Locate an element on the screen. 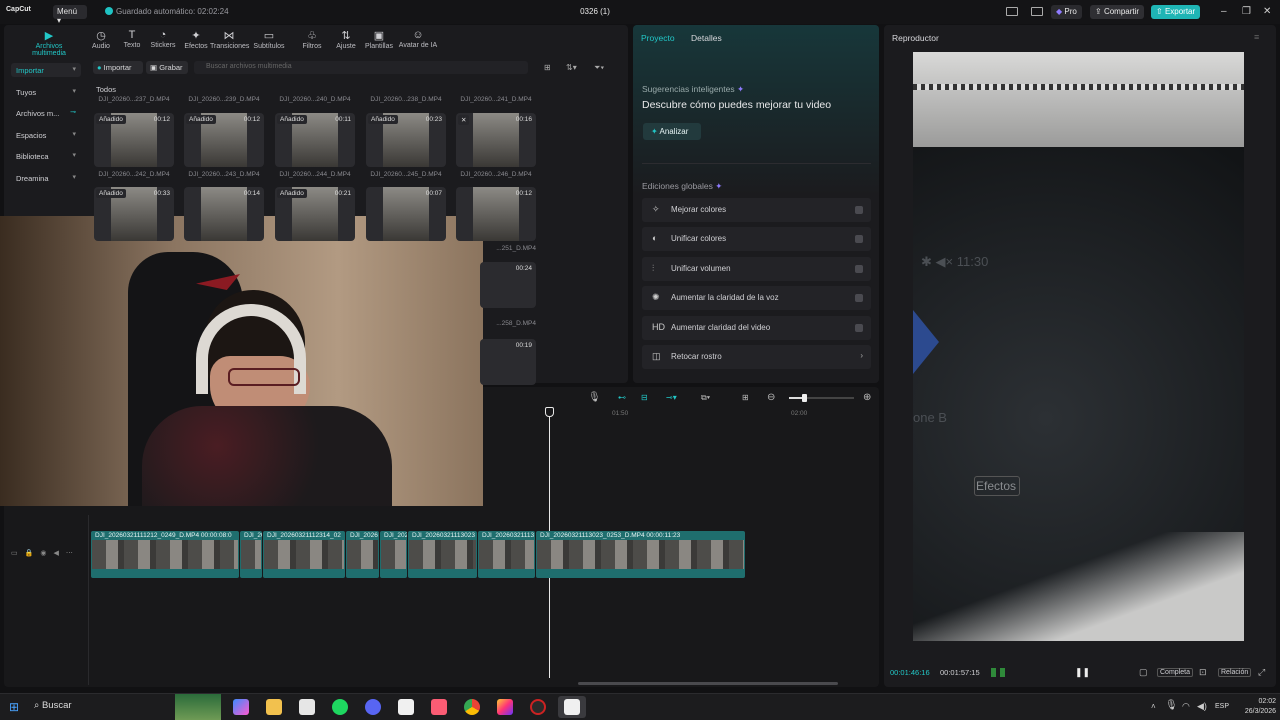 The height and width of the screenshot is (720, 1280). menu-button: Menú ▾ is located at coordinates (70, 15).